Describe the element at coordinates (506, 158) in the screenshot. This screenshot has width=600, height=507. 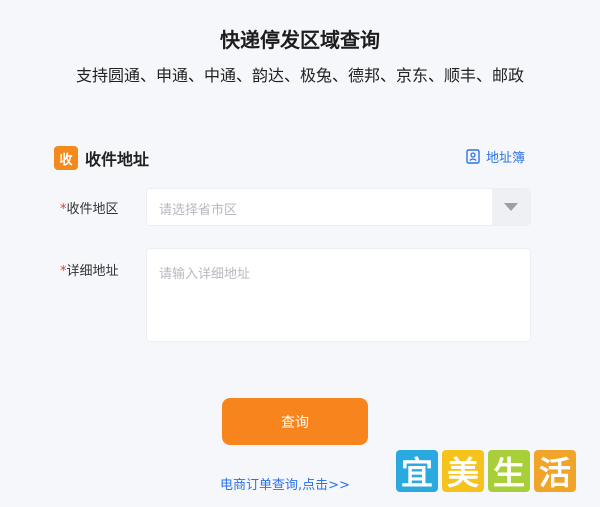
I see `address-book-label: 地址簿` at that location.